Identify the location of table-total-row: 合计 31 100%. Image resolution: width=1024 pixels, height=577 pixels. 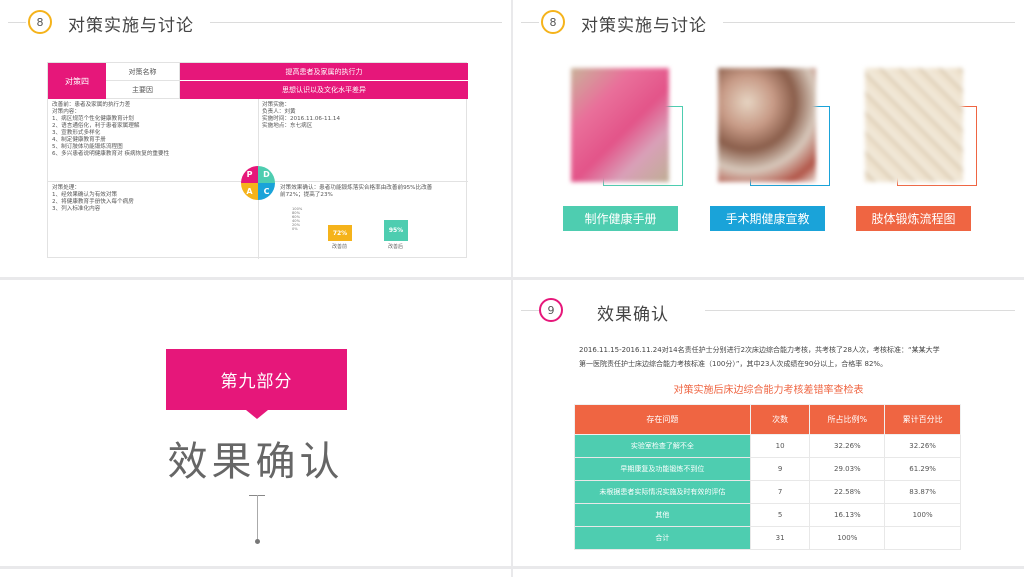
(767, 538).